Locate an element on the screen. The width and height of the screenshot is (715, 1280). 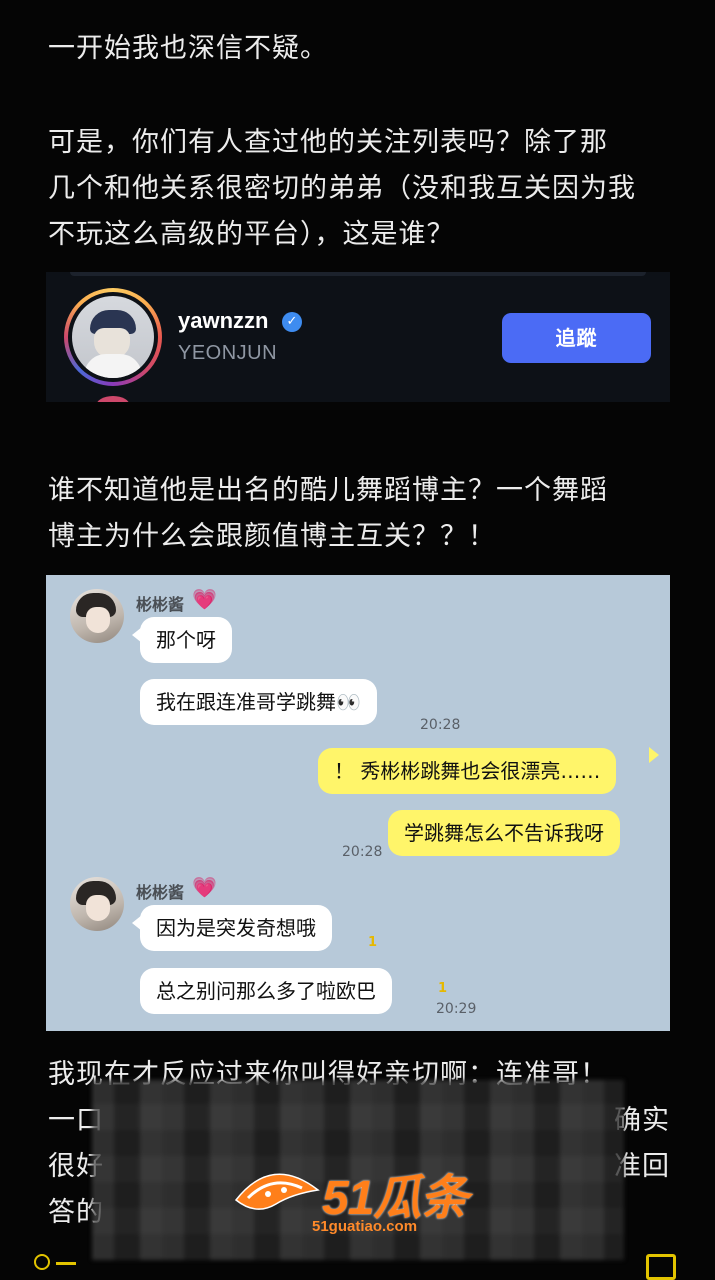
follow-card: yawnzzn ✓ YEONJUN 追蹤 is located at coordinates (358, 337).